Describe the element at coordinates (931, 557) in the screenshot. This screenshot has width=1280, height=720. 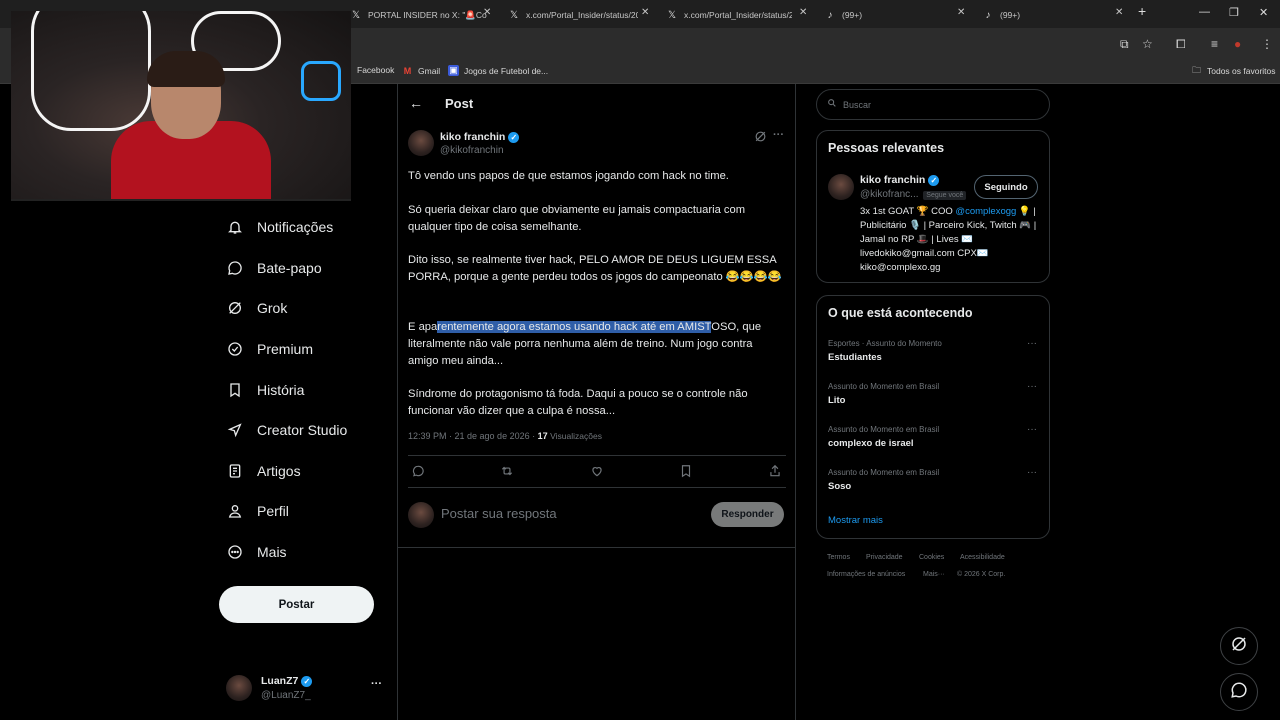
I see `footer-link: Cookies` at that location.